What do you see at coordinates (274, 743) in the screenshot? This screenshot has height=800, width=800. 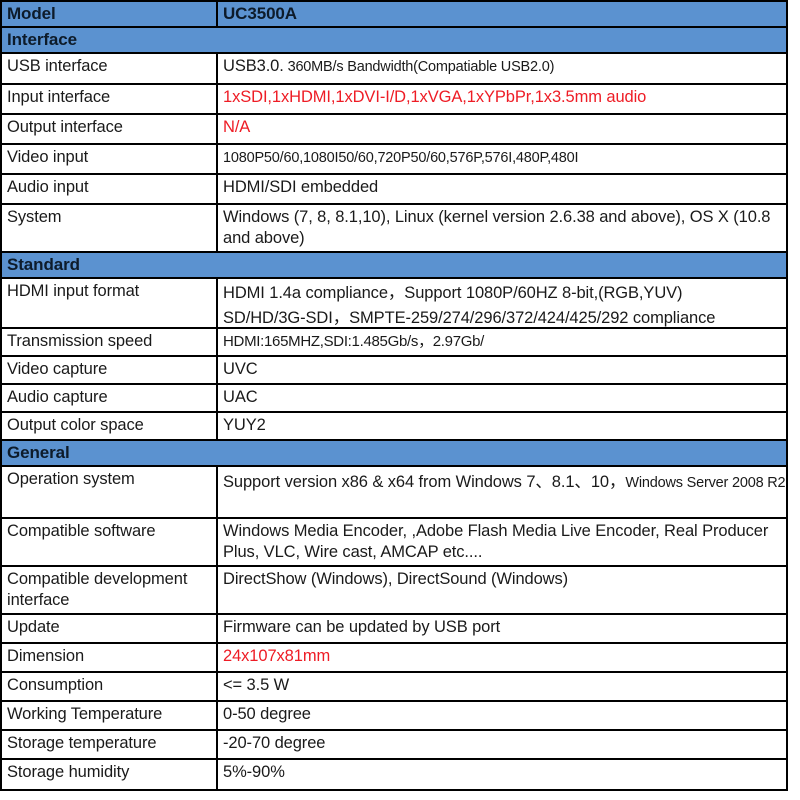 I see `value-main-text: -20-70 degree` at bounding box center [274, 743].